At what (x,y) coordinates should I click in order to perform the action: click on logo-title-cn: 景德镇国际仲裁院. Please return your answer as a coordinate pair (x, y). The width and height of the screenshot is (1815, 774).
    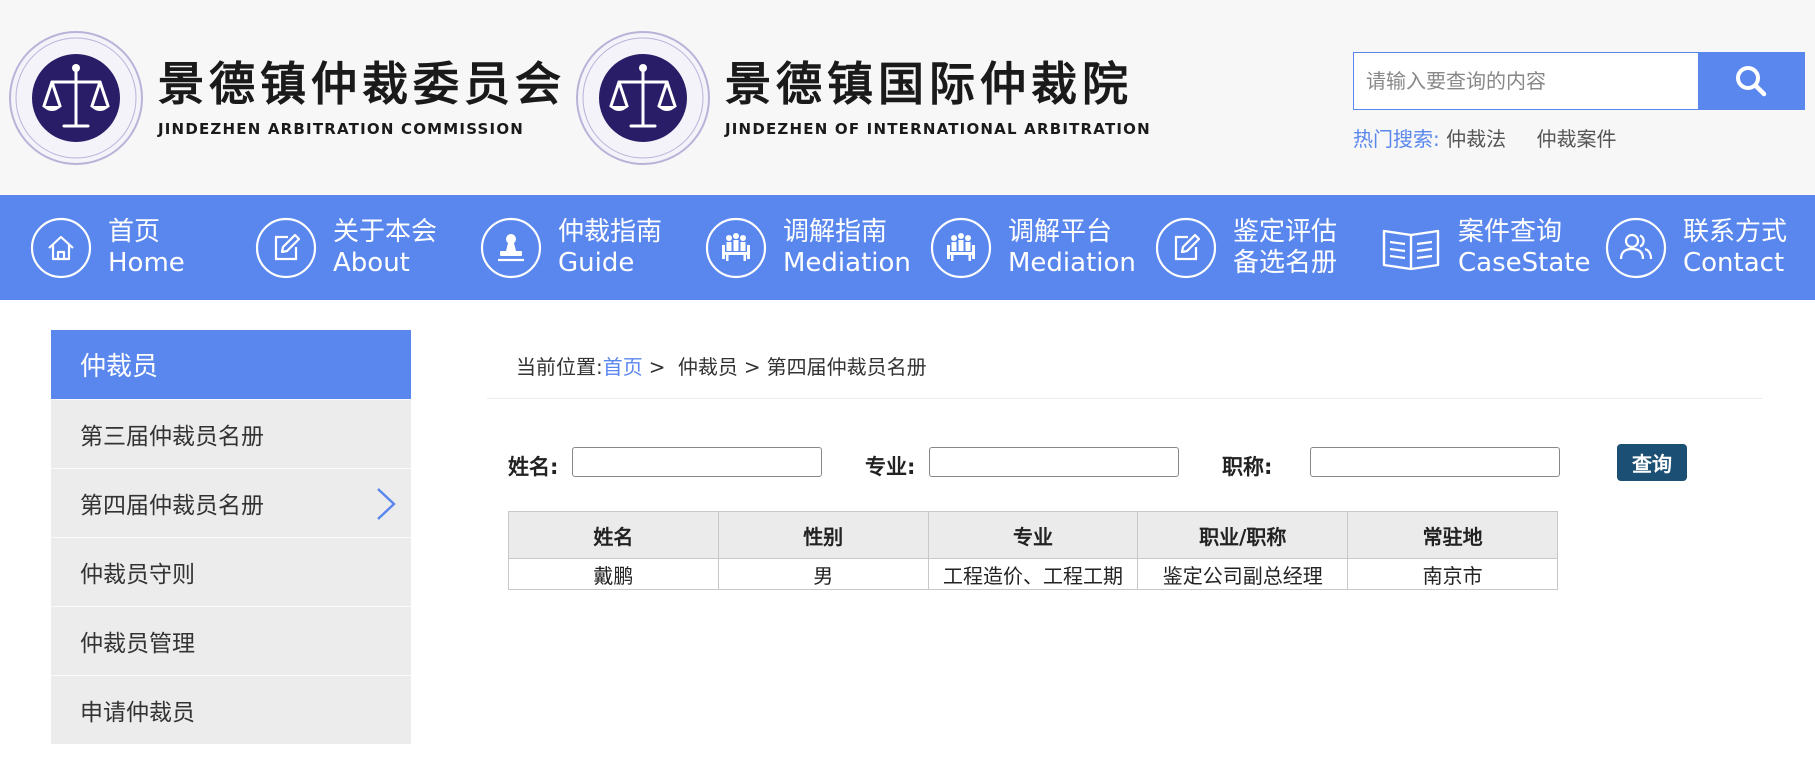
    Looking at the image, I should click on (929, 84).